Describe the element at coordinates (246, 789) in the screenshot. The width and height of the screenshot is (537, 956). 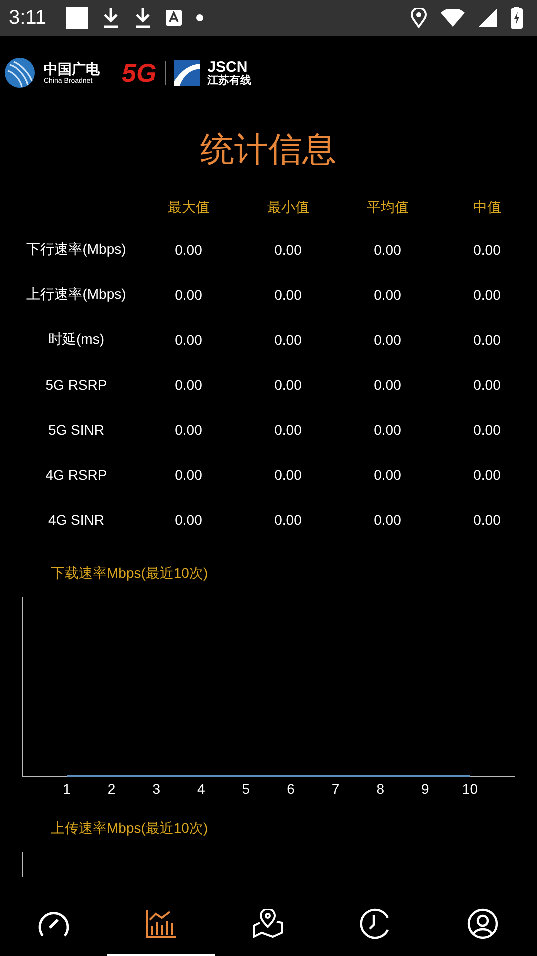
I see `axis-label: 5` at that location.